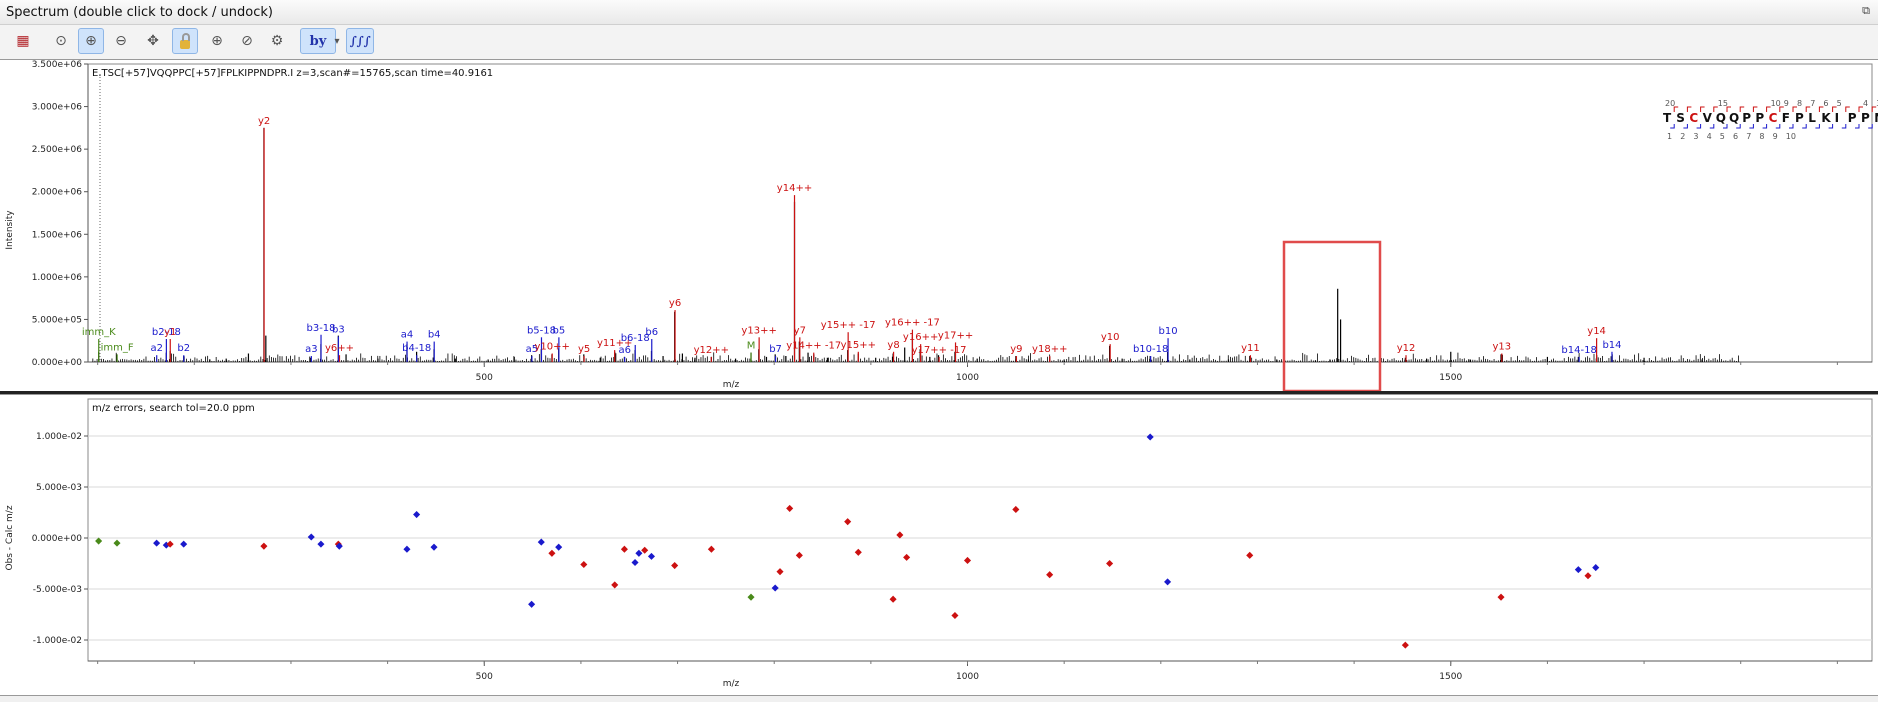  What do you see at coordinates (1670, 103) in the screenshot?
I see `seq-top-number: 20` at bounding box center [1670, 103].